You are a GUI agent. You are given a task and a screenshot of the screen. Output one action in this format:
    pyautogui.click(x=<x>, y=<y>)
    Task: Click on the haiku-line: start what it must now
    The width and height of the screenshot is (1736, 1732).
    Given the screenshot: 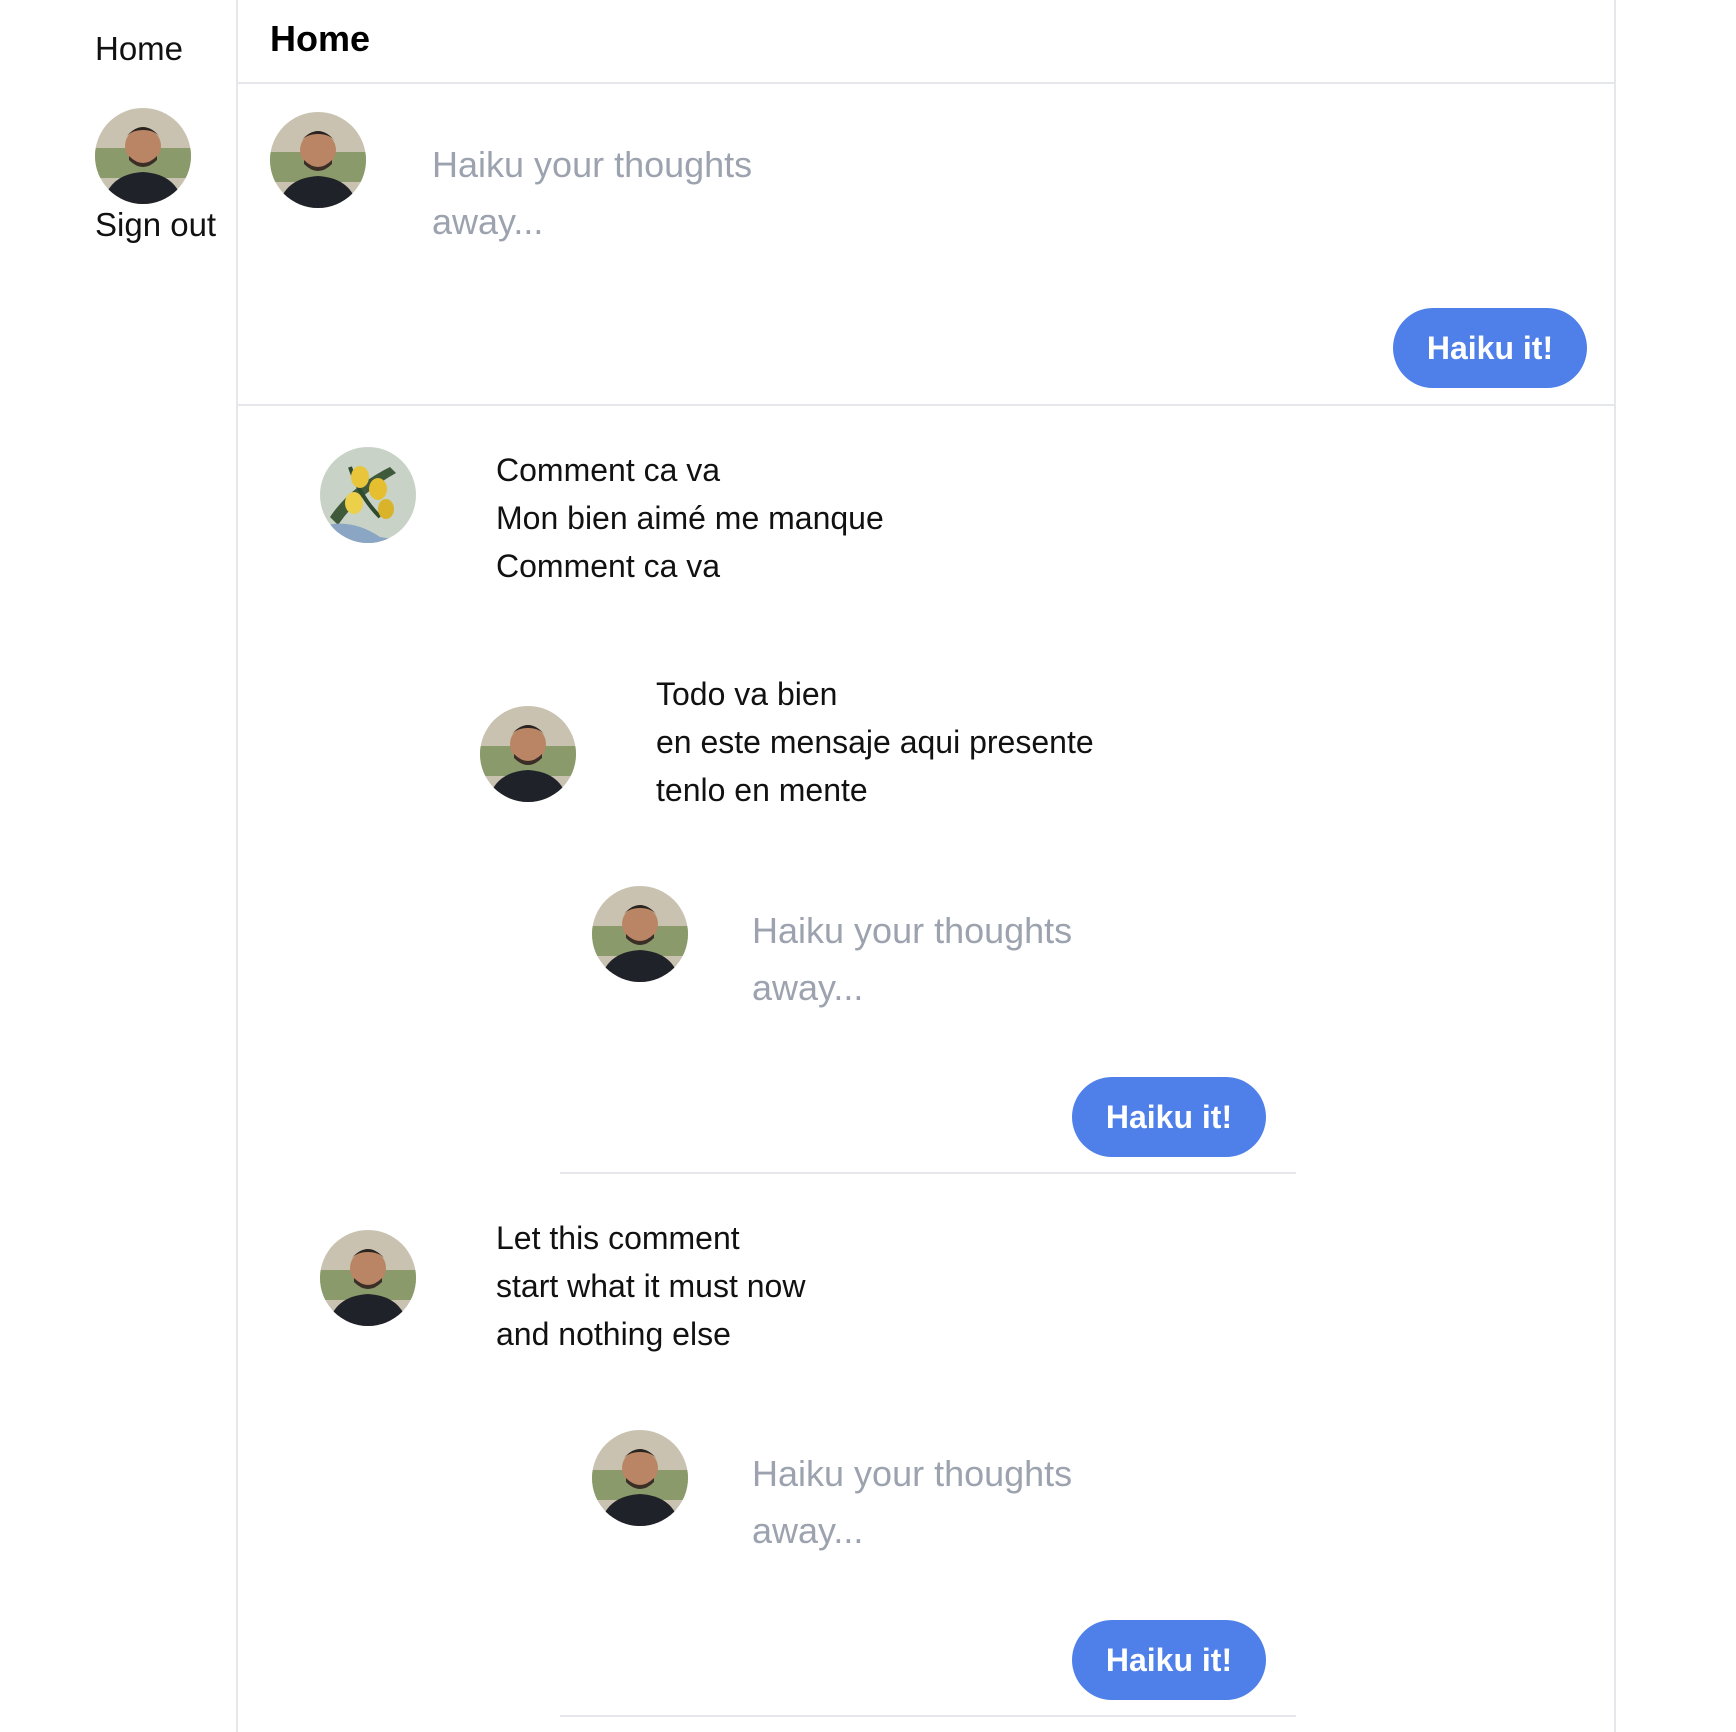 What is the action you would take?
    pyautogui.click(x=651, y=1286)
    